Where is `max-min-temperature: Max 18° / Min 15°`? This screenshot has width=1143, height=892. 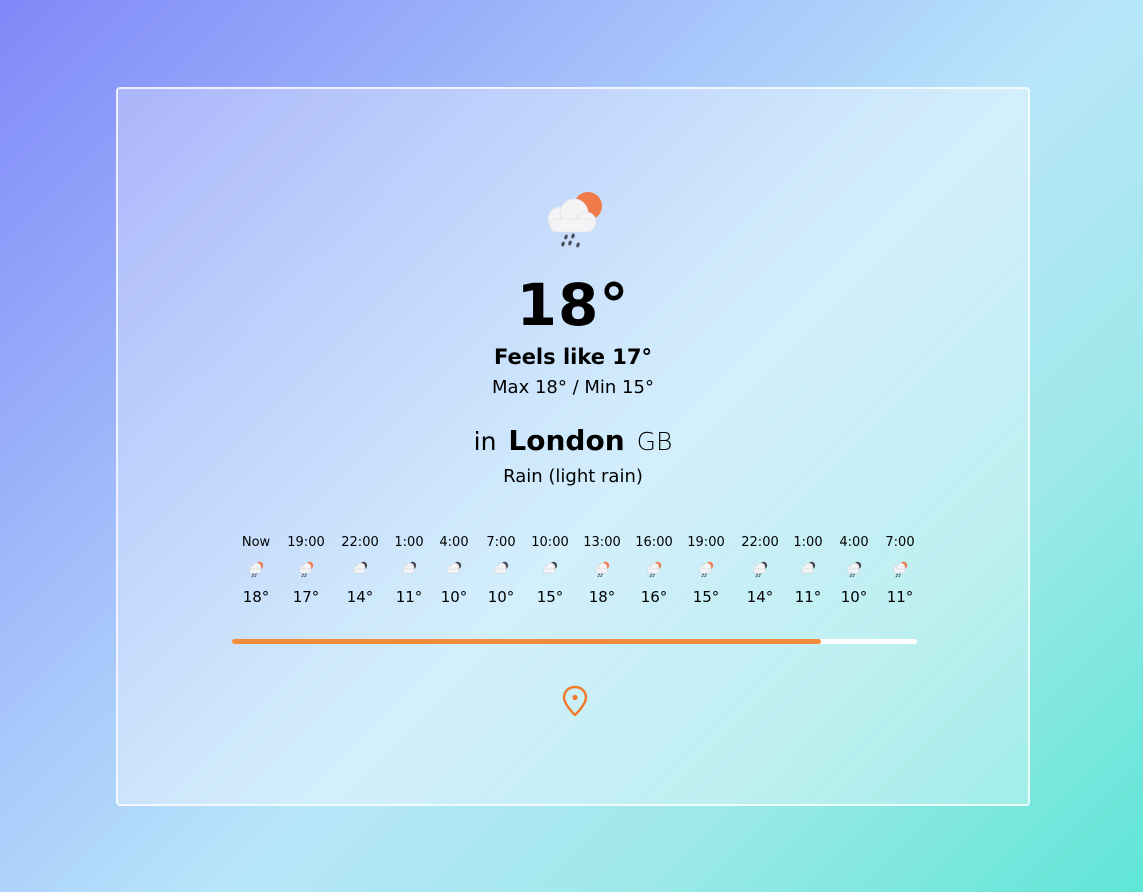 max-min-temperature: Max 18° / Min 15° is located at coordinates (573, 387).